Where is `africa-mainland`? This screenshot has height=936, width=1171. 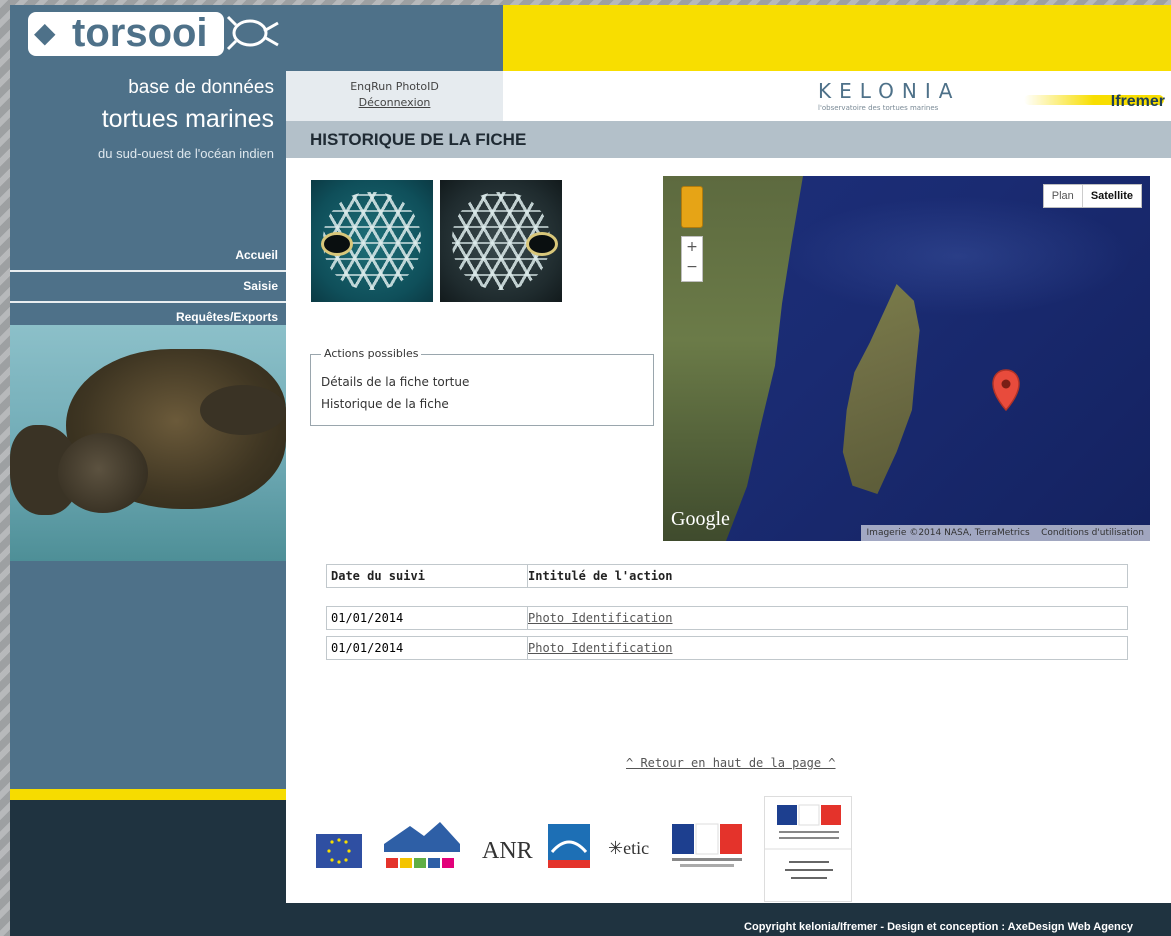 africa-mainland is located at coordinates (733, 358).